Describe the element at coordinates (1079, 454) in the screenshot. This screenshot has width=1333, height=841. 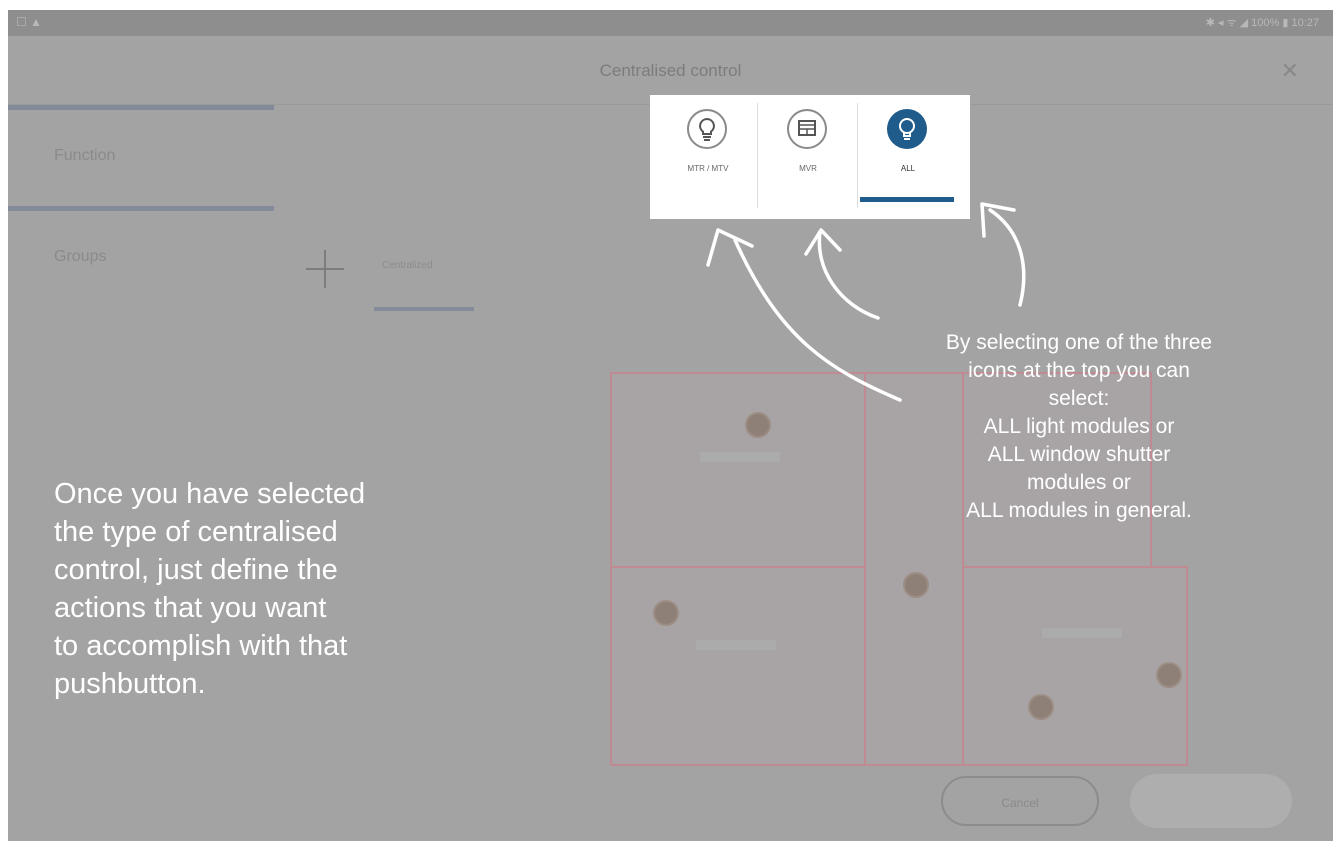
I see `callout-line: ALL window shutter` at that location.